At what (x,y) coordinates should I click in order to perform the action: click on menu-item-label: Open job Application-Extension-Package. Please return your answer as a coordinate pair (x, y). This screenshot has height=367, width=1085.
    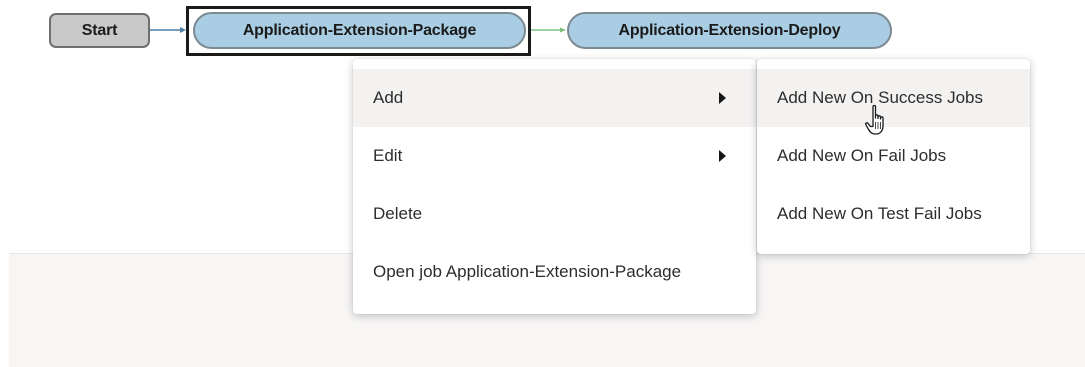
    Looking at the image, I should click on (527, 271).